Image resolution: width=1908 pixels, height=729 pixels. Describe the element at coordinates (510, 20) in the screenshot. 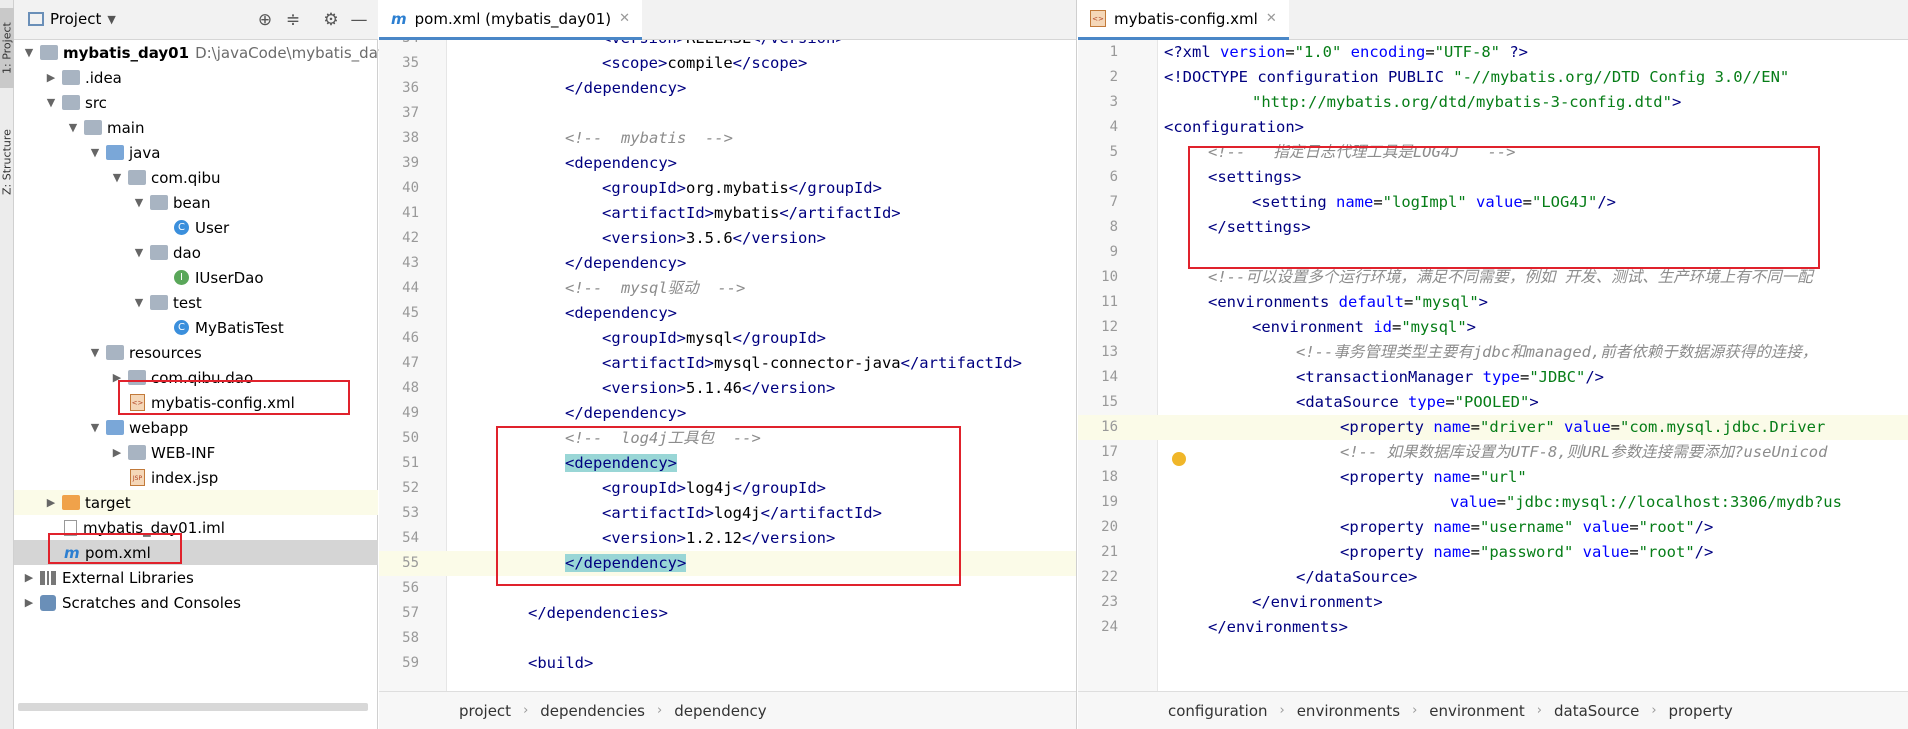

I see `tab-pom-xml: m pom.xml (mybatis_day01) ✕` at that location.